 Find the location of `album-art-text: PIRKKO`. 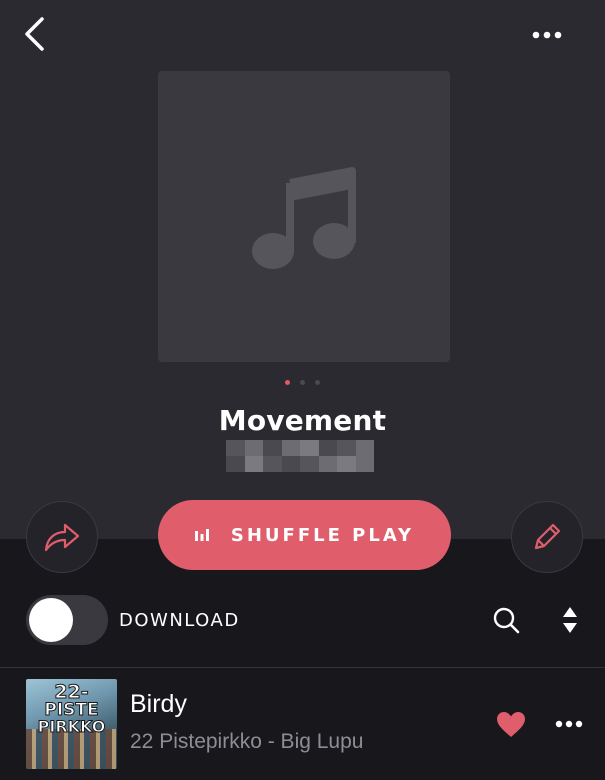

album-art-text: PIRKKO is located at coordinates (71, 726).